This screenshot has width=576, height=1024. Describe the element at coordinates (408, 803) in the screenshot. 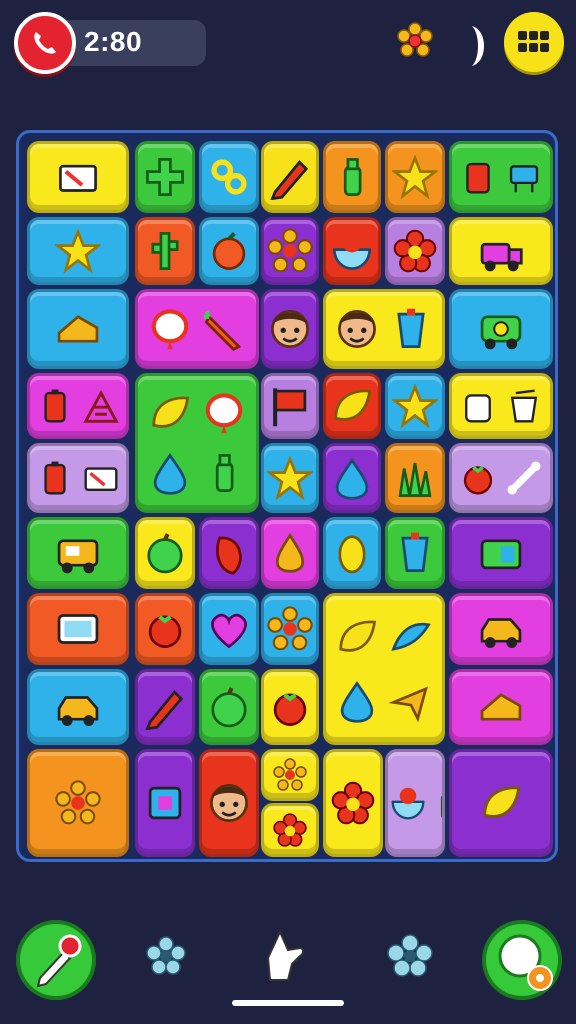

I see `bowl-icon` at that location.